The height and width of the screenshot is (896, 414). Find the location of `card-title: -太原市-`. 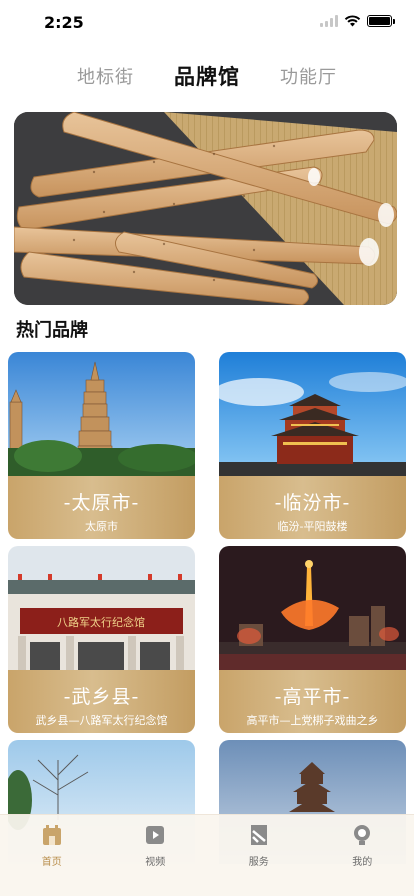

card-title: -太原市- is located at coordinates (101, 503).